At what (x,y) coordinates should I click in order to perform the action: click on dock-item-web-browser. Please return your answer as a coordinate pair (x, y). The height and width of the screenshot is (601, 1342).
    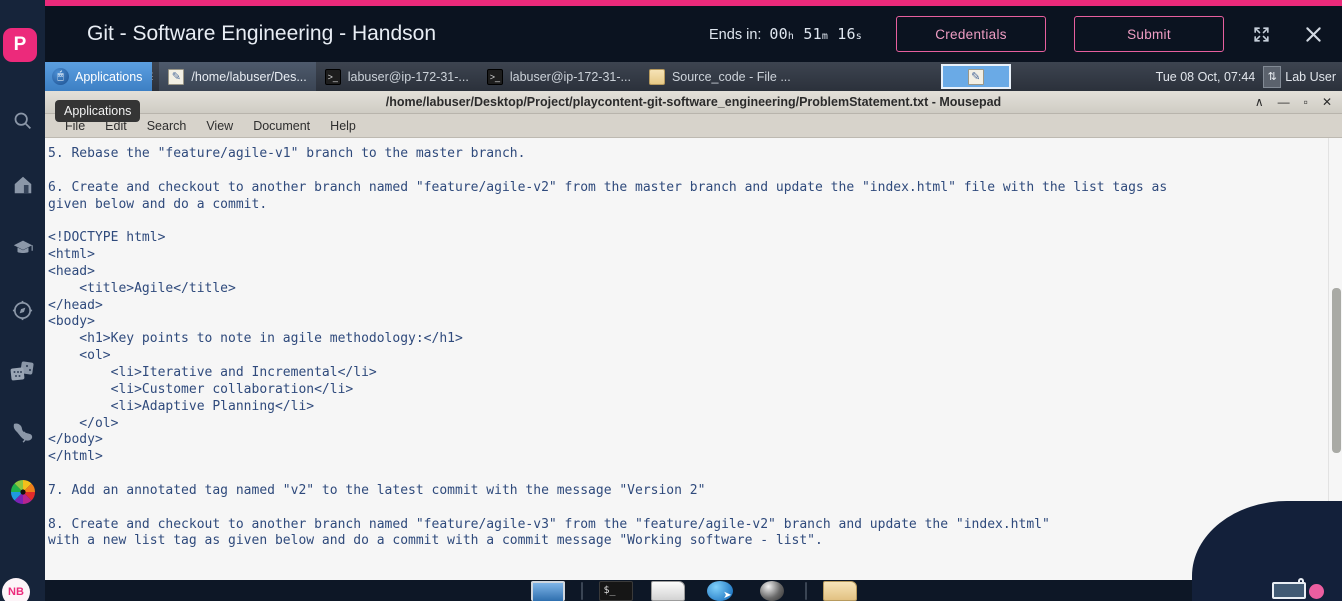
    Looking at the image, I should click on (720, 590).